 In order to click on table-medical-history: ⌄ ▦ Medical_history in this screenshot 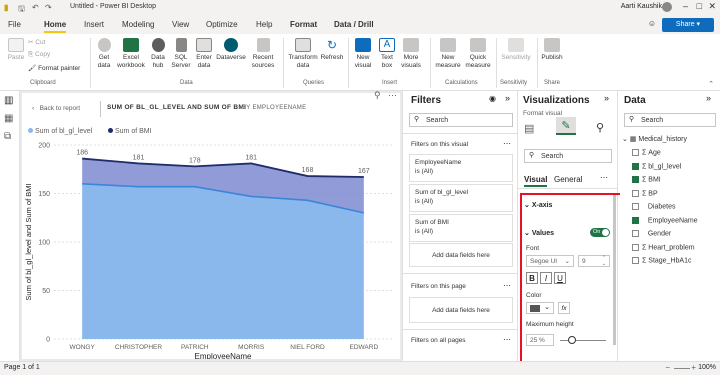, I will do `click(654, 139)`.